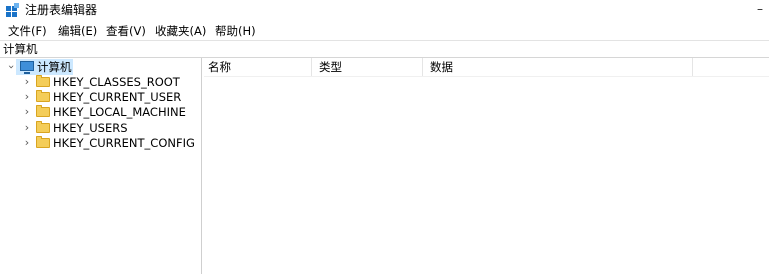  What do you see at coordinates (117, 97) in the screenshot?
I see `tree-item-label: HKEY_CURRENT_USER` at bounding box center [117, 97].